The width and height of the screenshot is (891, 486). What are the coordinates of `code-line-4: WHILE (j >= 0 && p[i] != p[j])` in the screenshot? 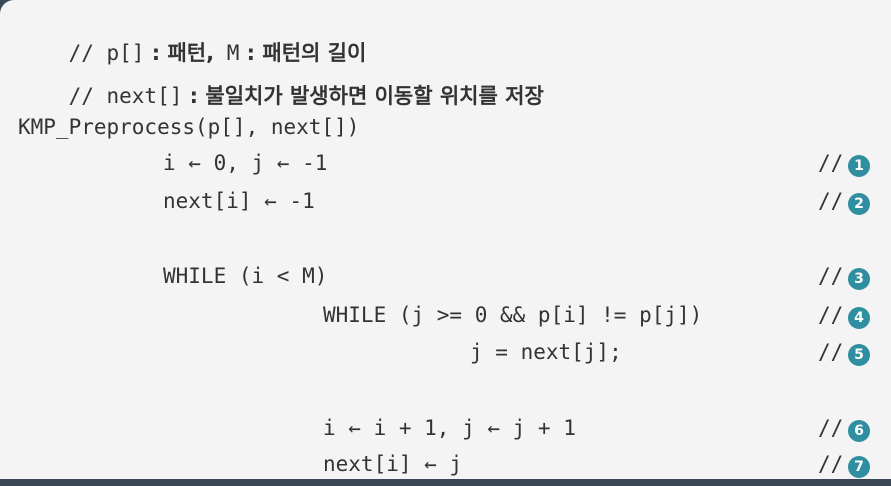 It's located at (513, 315).